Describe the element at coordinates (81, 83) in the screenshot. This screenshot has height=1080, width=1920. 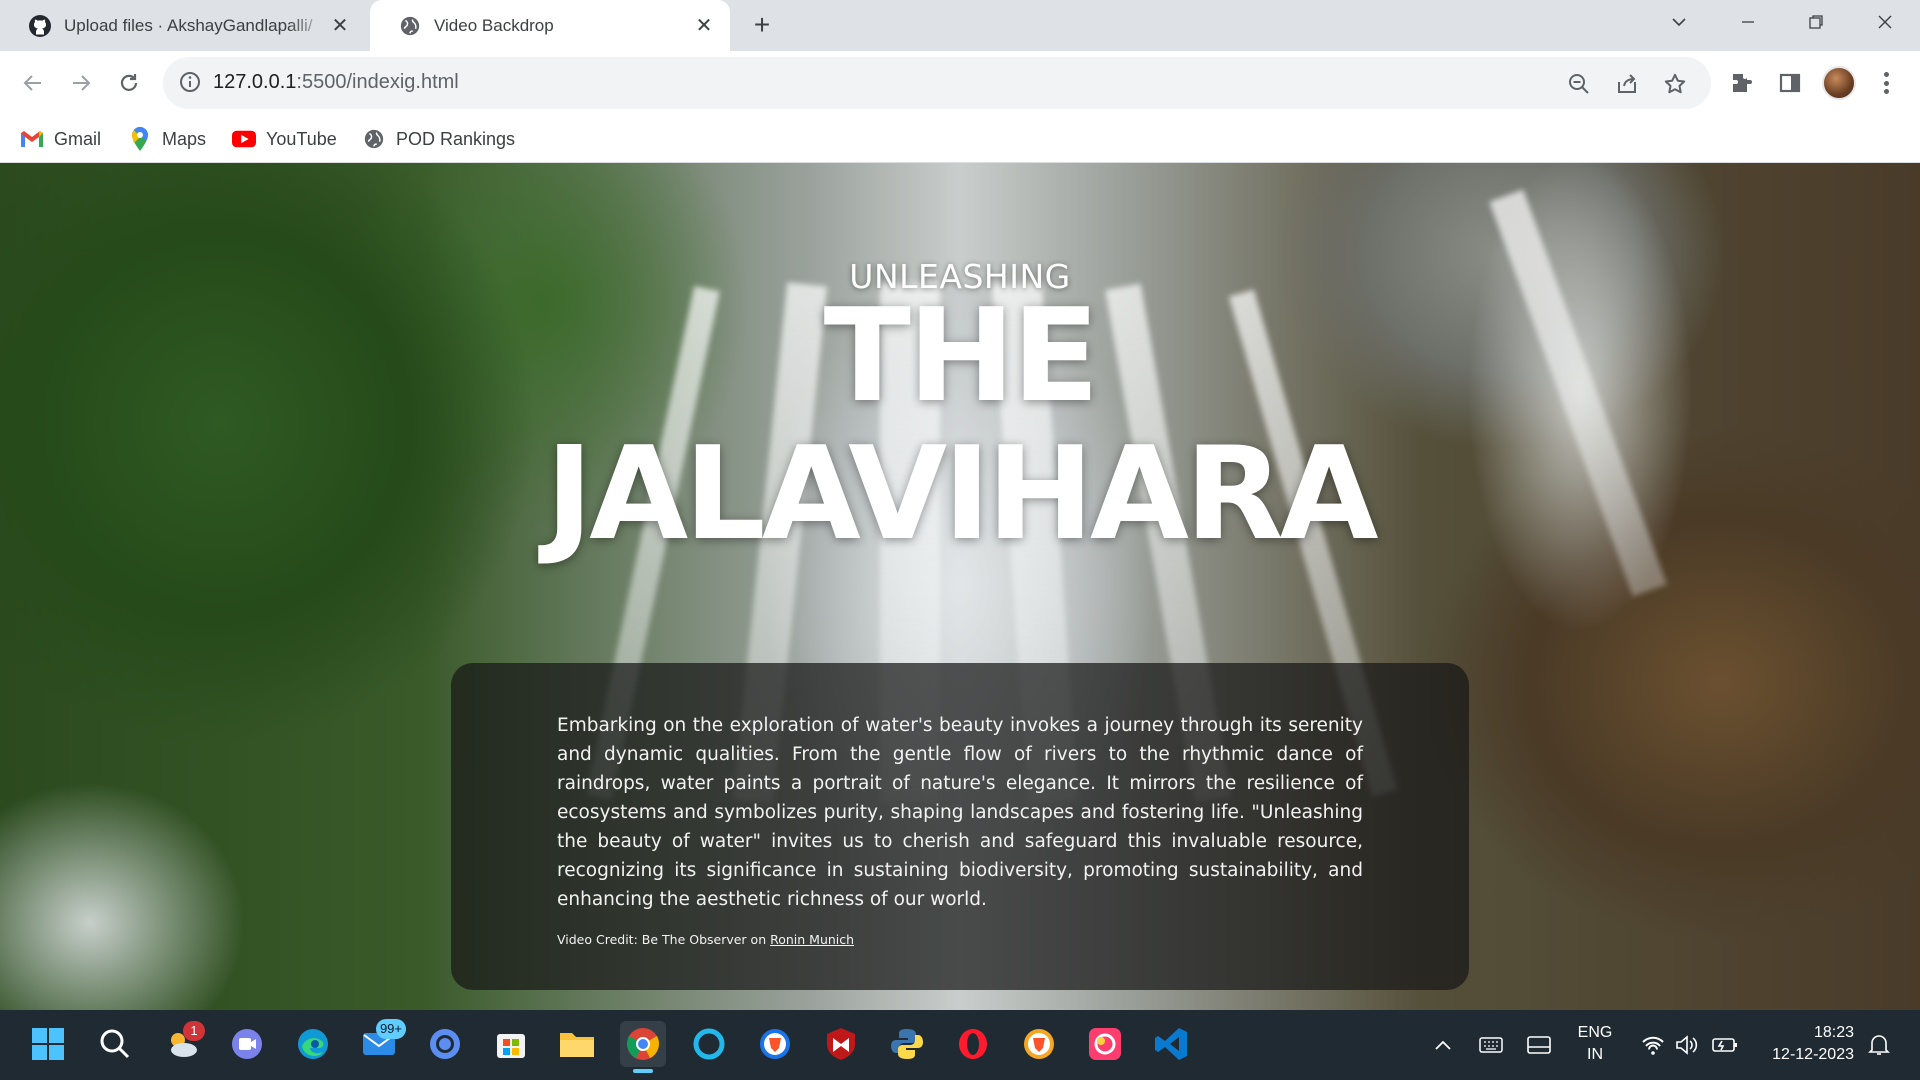
I see `forward-icon` at that location.